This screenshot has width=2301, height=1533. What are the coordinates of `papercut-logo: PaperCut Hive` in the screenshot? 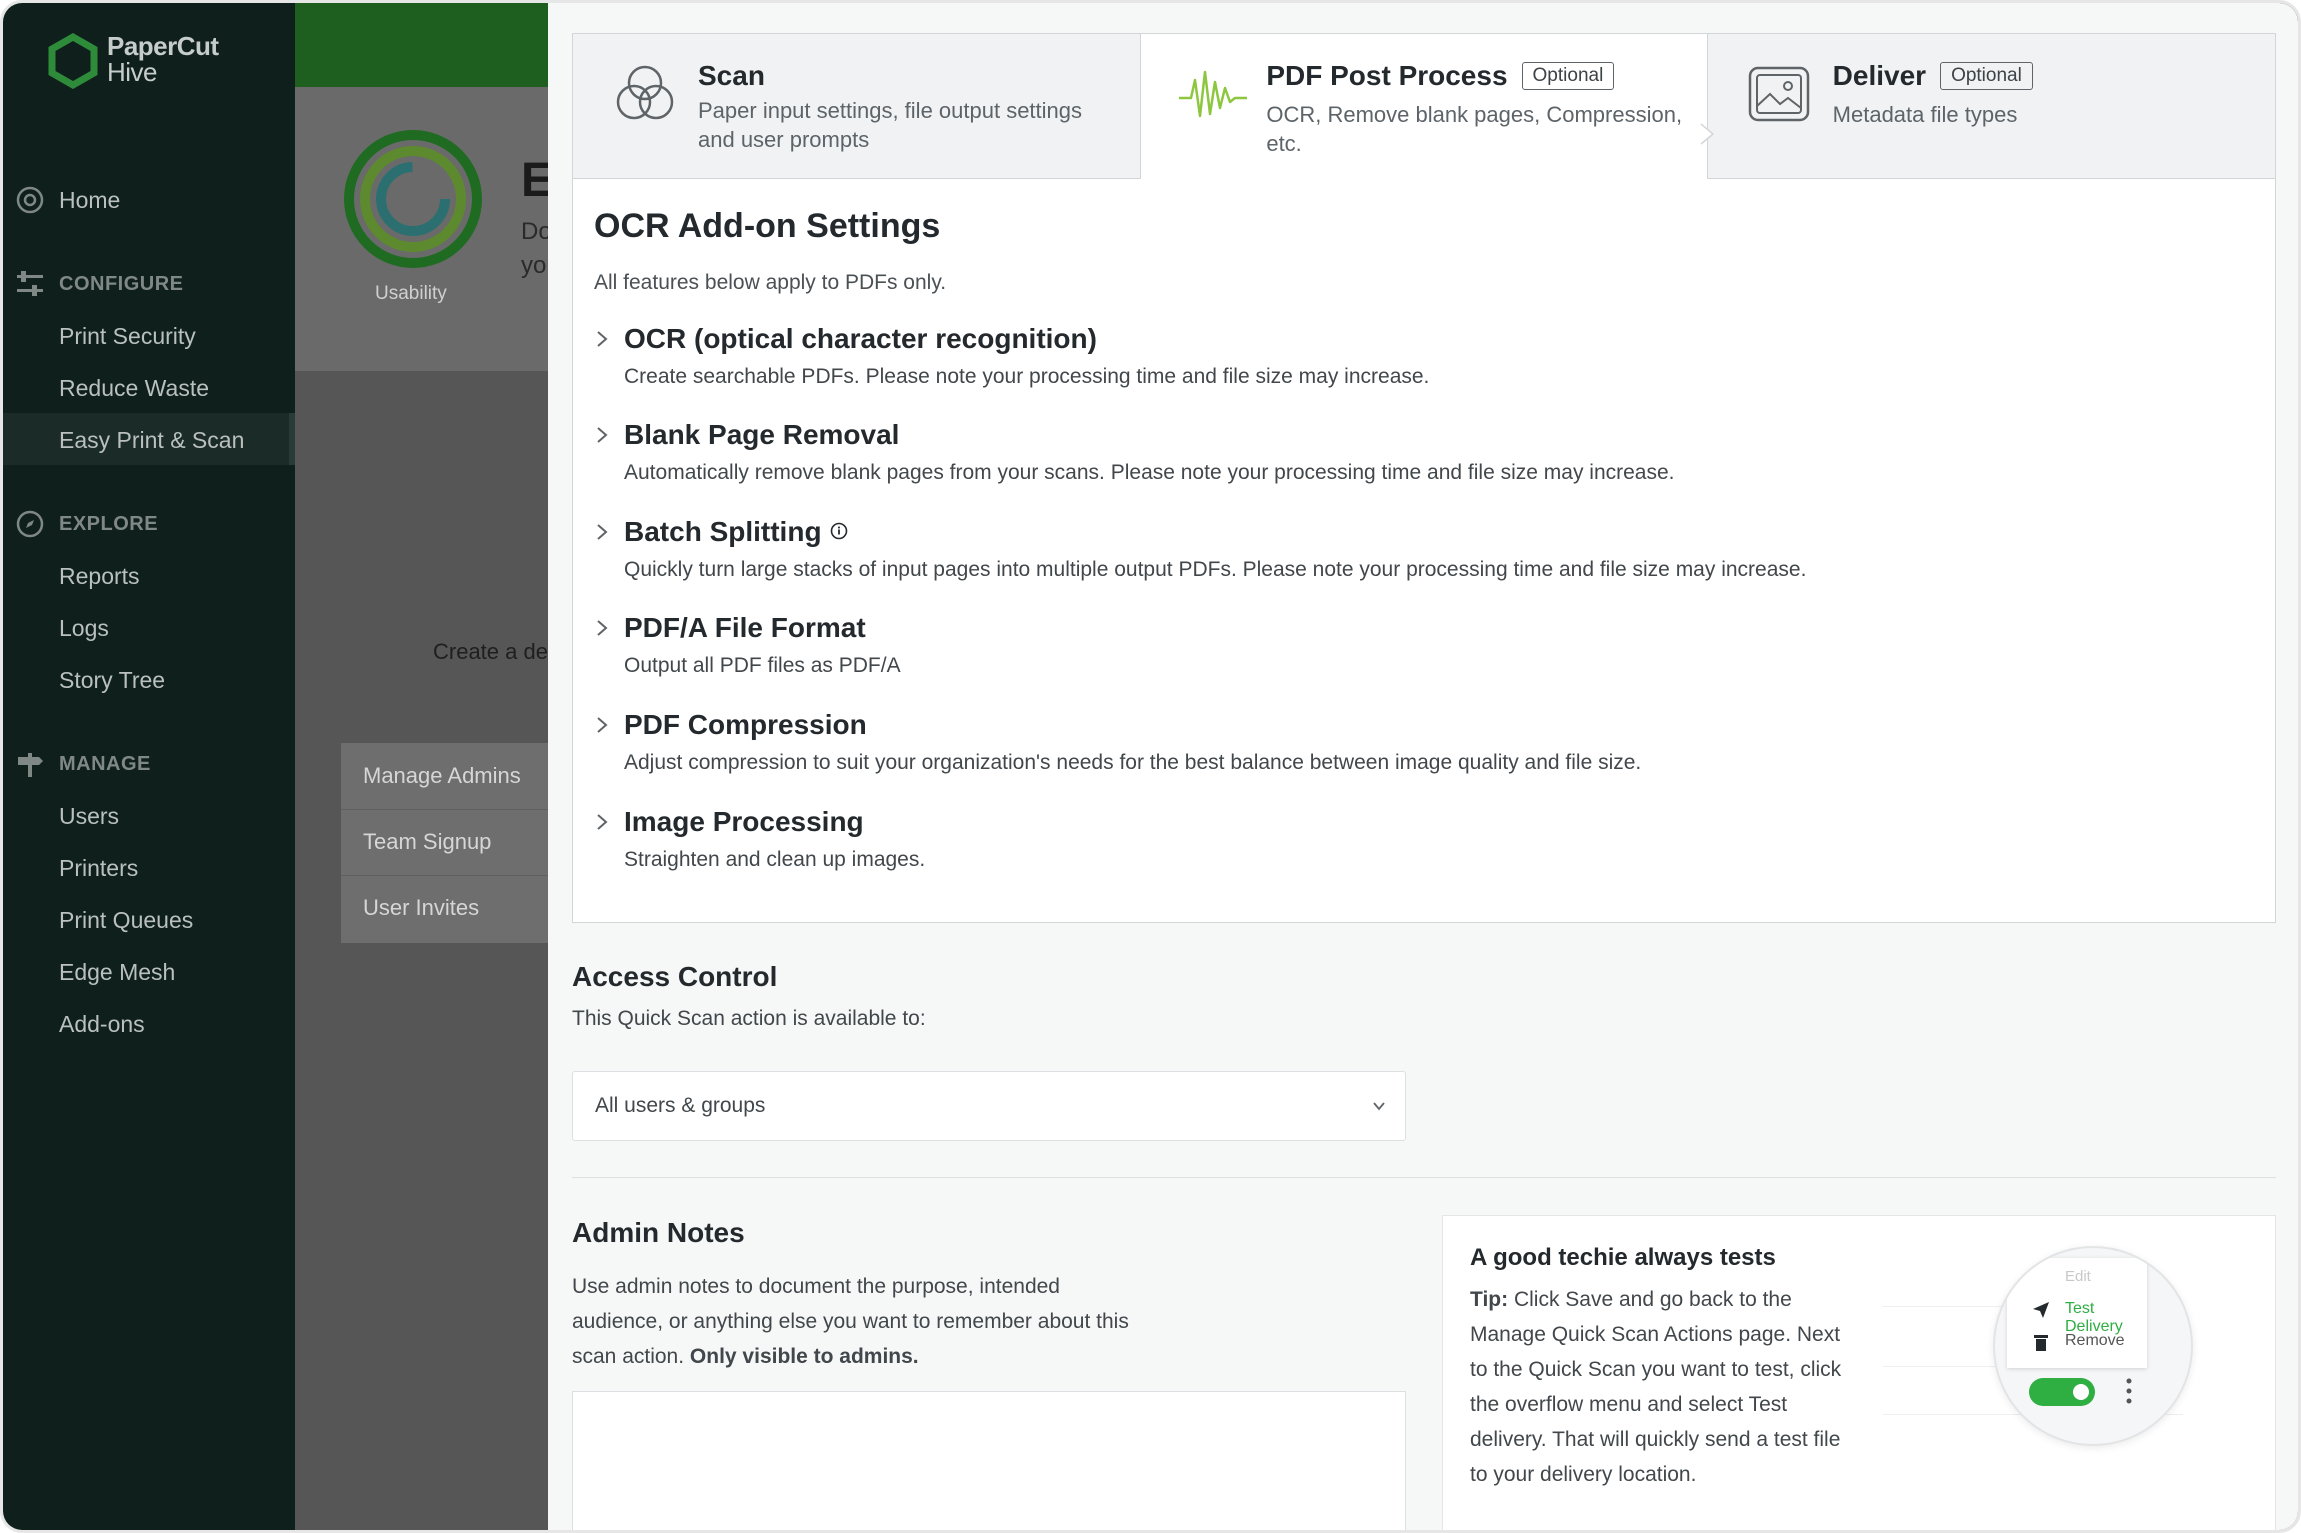 It's located at (132, 61).